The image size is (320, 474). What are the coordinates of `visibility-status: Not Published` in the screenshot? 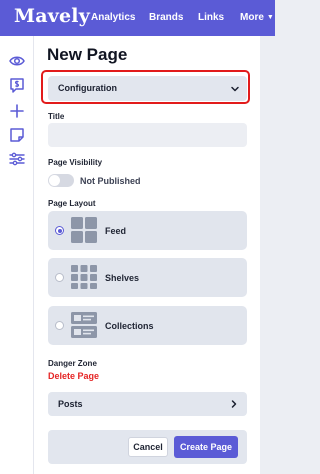 It's located at (110, 181).